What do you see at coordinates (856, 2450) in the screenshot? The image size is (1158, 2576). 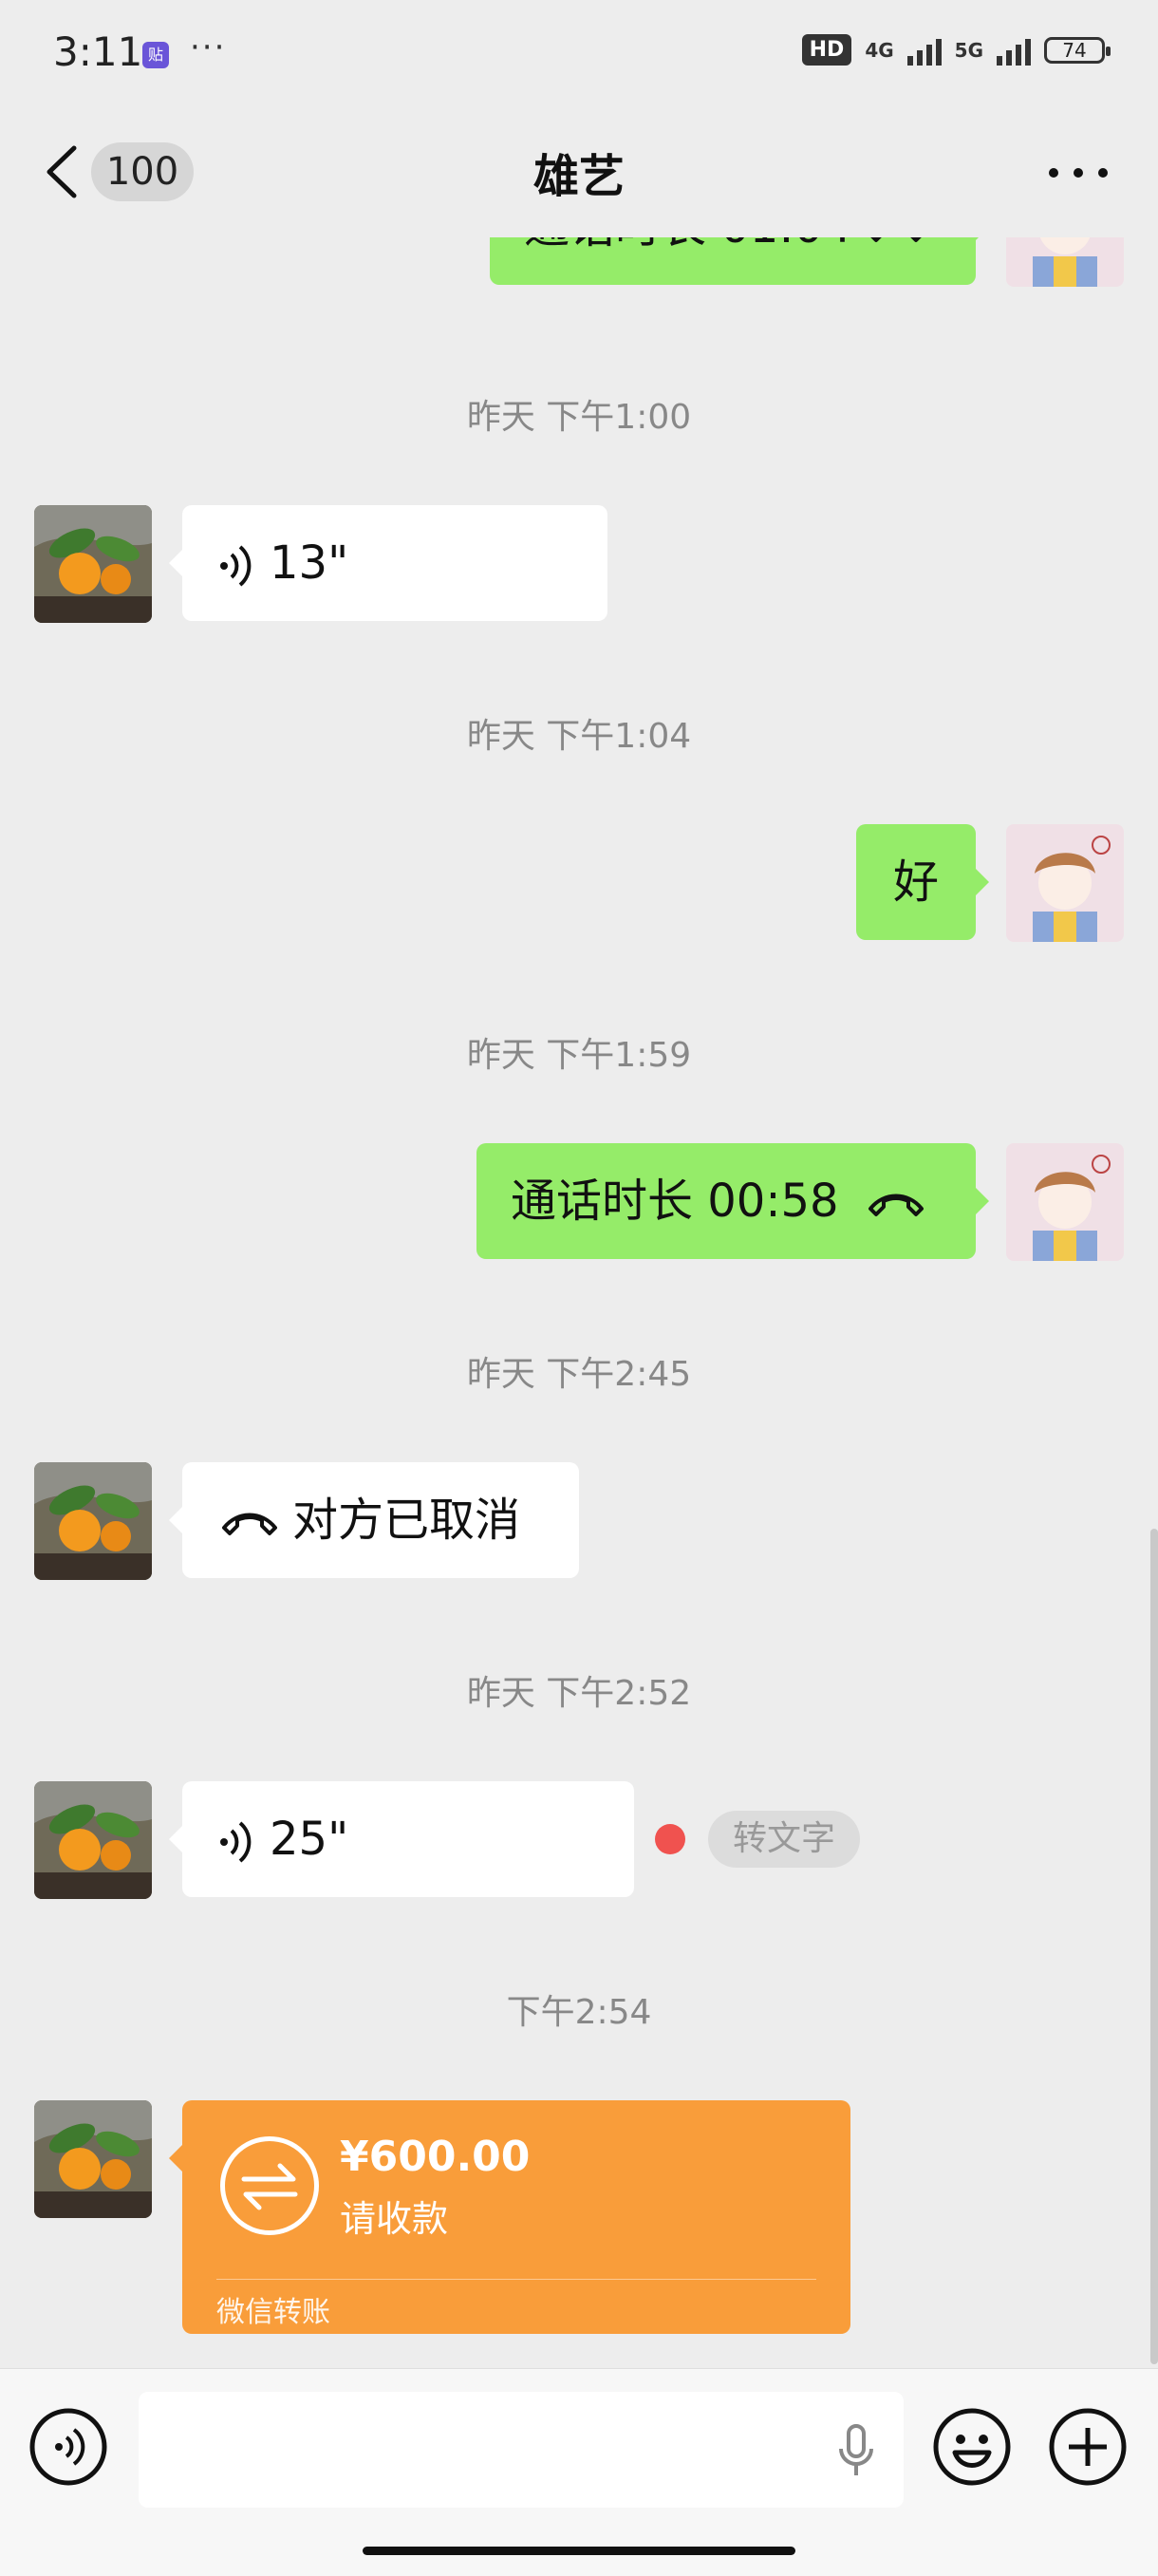 I see `microphone-icon` at bounding box center [856, 2450].